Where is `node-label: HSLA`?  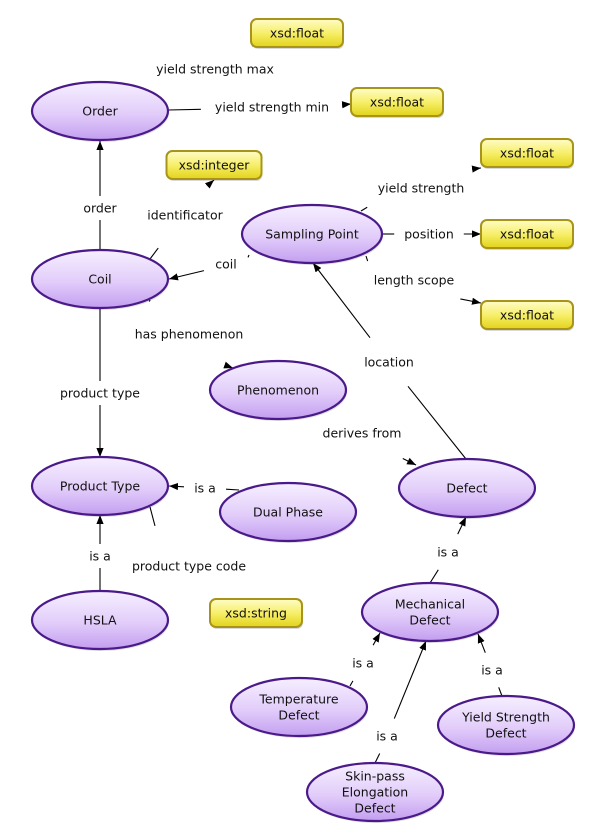
node-label: HSLA is located at coordinates (100, 620).